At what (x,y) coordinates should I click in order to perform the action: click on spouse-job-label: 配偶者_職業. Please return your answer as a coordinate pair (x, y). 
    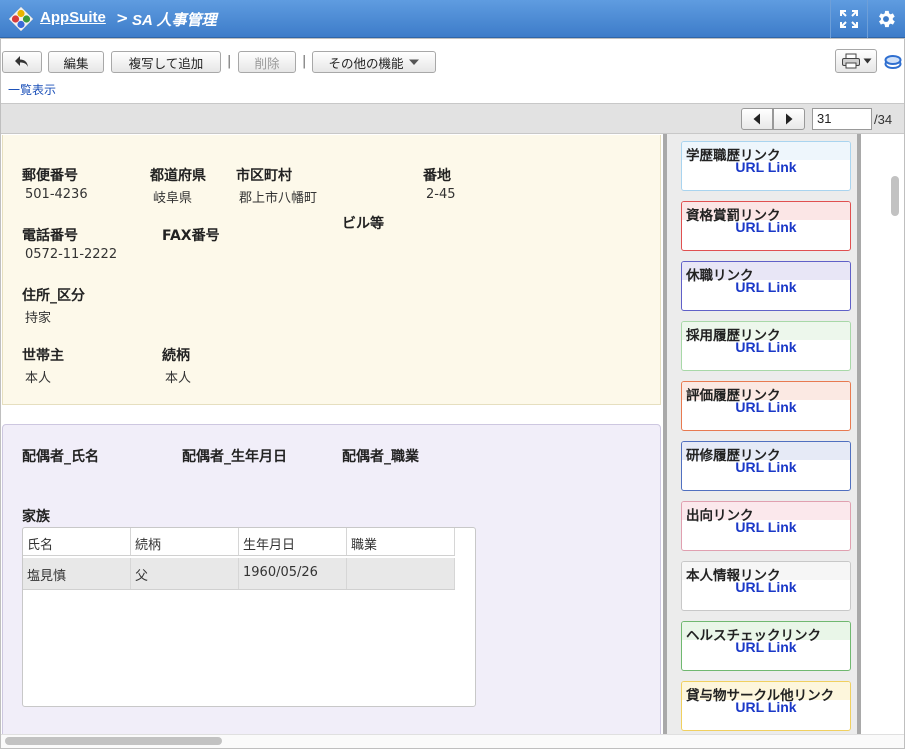
    Looking at the image, I should click on (380, 457).